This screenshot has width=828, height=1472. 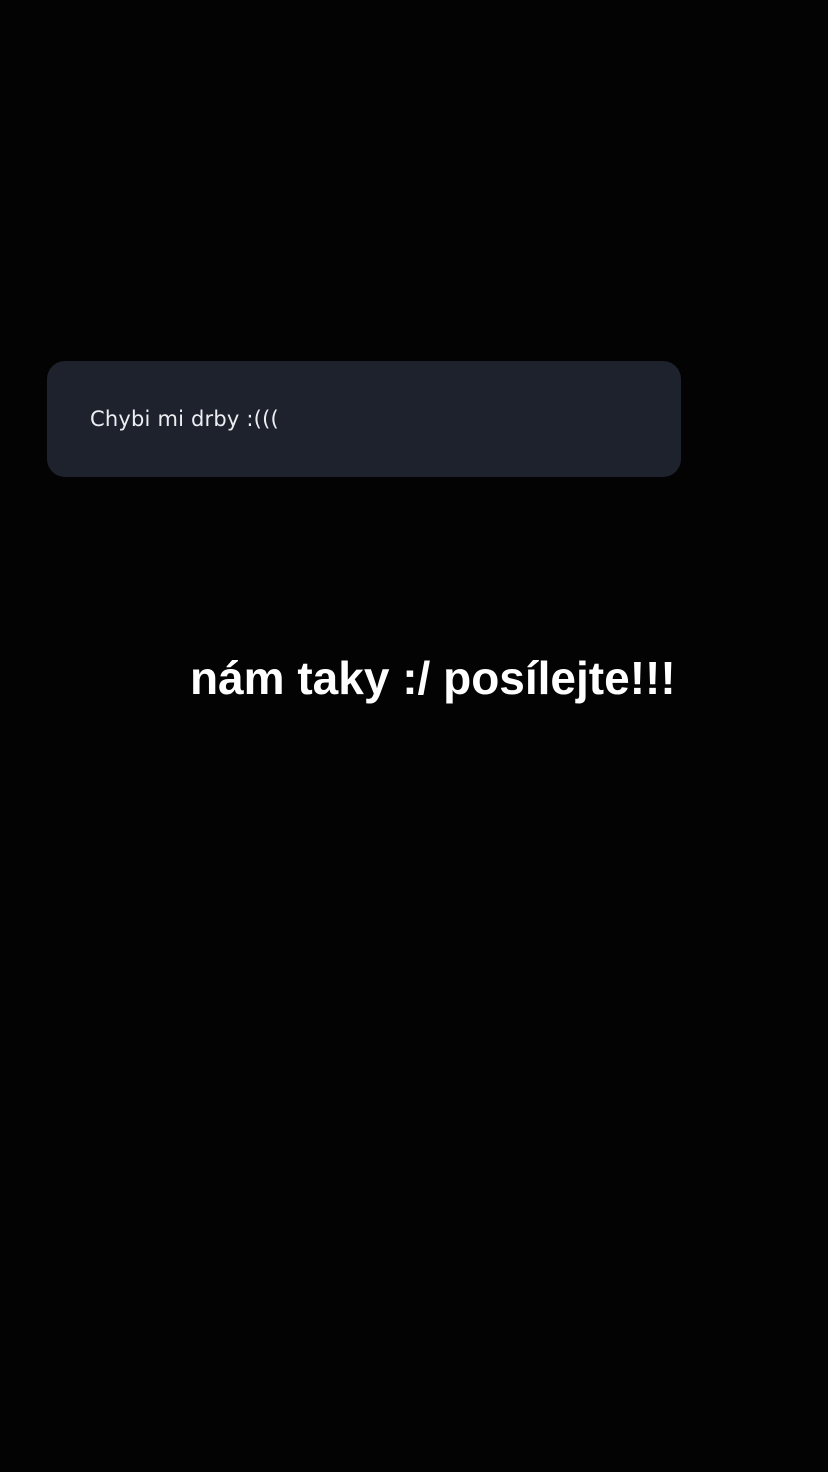 I want to click on question-sticker: Chybi mi drby :(((, so click(x=364, y=419).